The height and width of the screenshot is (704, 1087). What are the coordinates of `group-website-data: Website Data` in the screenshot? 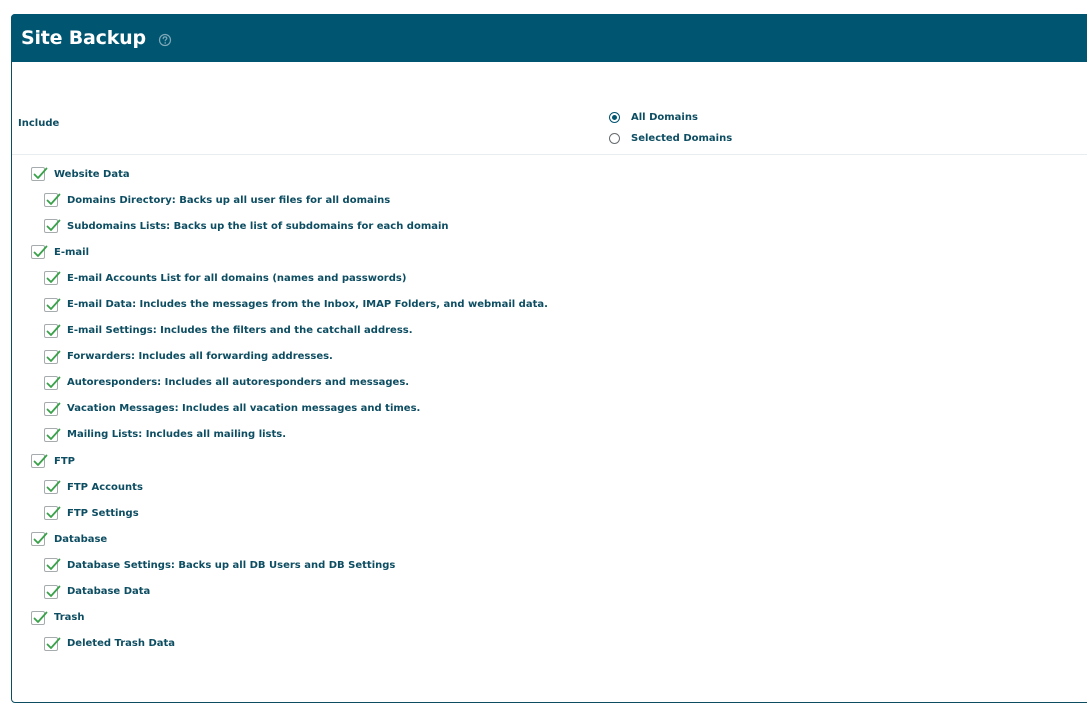 It's located at (289, 174).